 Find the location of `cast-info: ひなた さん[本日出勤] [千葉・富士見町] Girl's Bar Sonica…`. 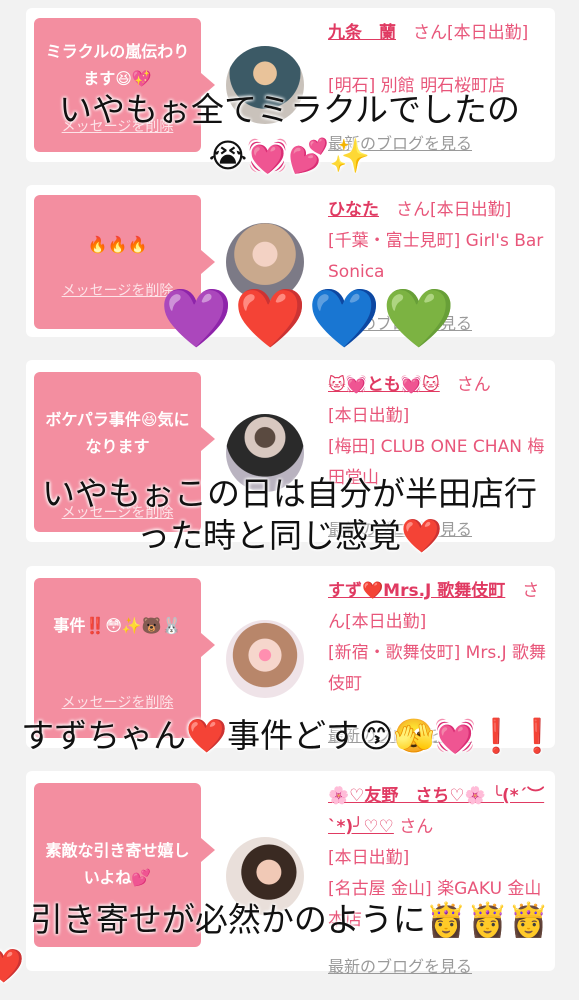

cast-info: ひなた さん[本日出勤] [千葉・富士見町] Girl's Bar Sonica… is located at coordinates (438, 264).